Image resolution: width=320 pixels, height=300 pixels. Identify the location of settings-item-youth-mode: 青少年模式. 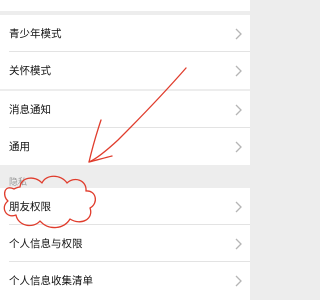
(125, 33).